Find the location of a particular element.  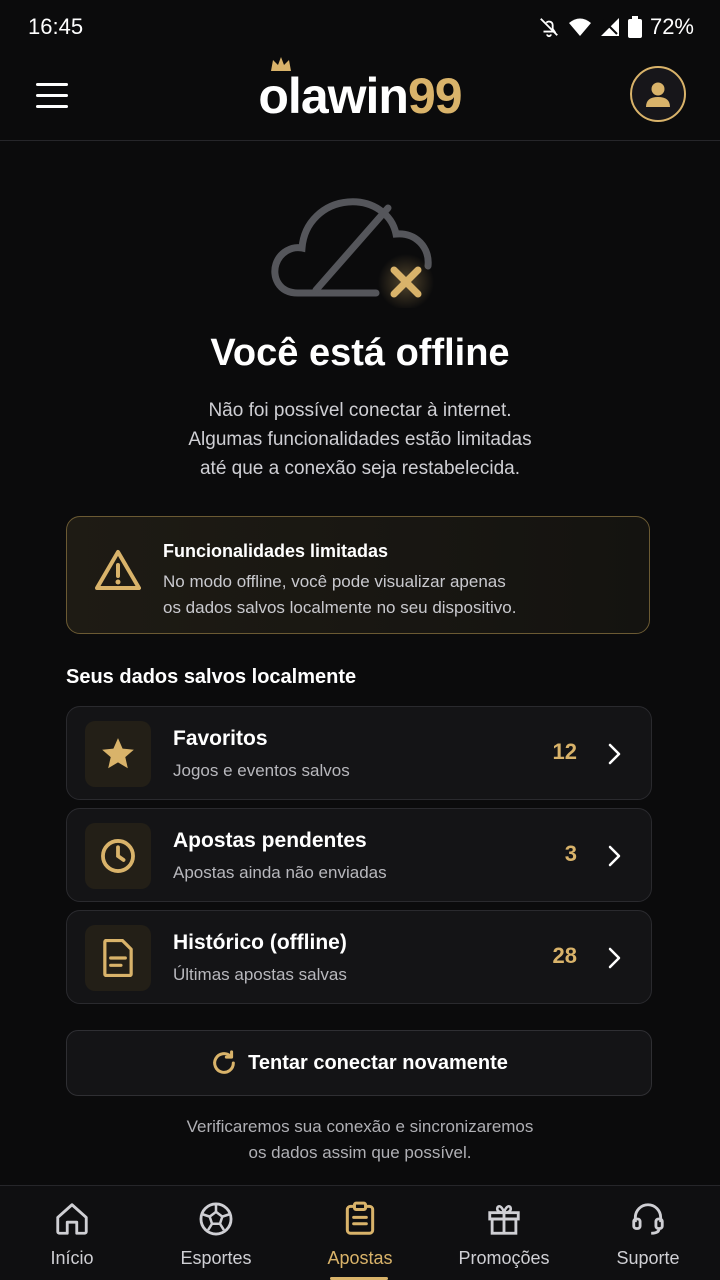

item-count: 12 is located at coordinates (564, 751).